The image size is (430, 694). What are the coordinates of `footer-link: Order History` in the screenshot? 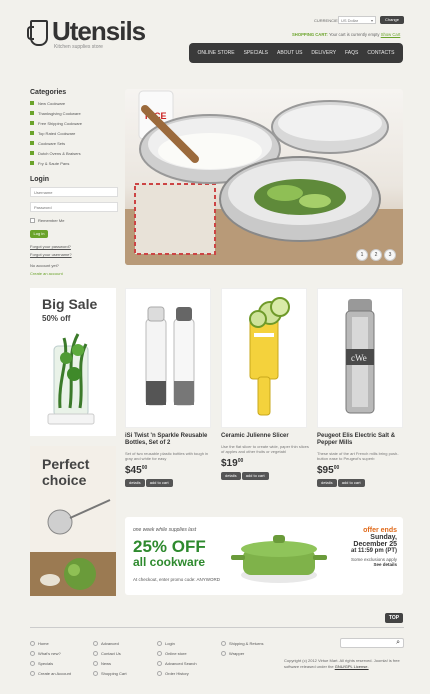 It's located at (177, 673).